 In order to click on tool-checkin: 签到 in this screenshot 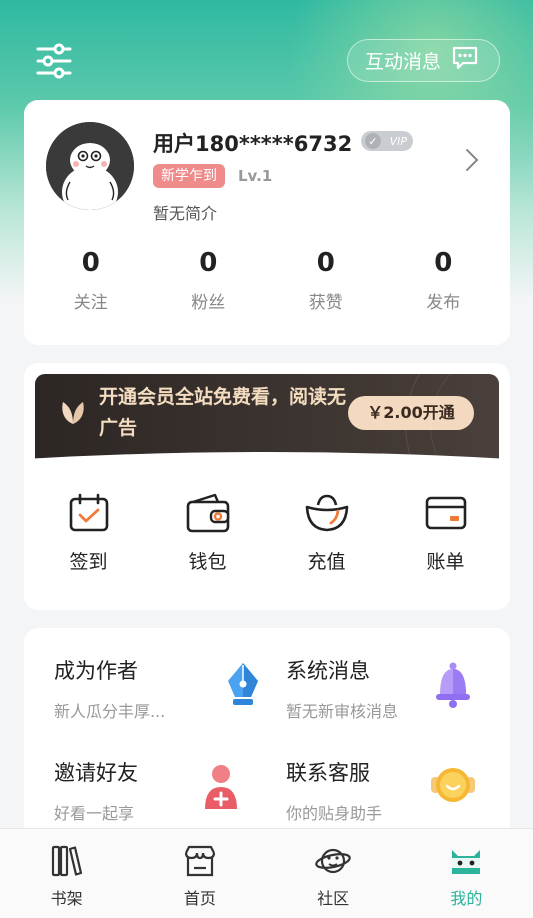, I will do `click(88, 532)`.